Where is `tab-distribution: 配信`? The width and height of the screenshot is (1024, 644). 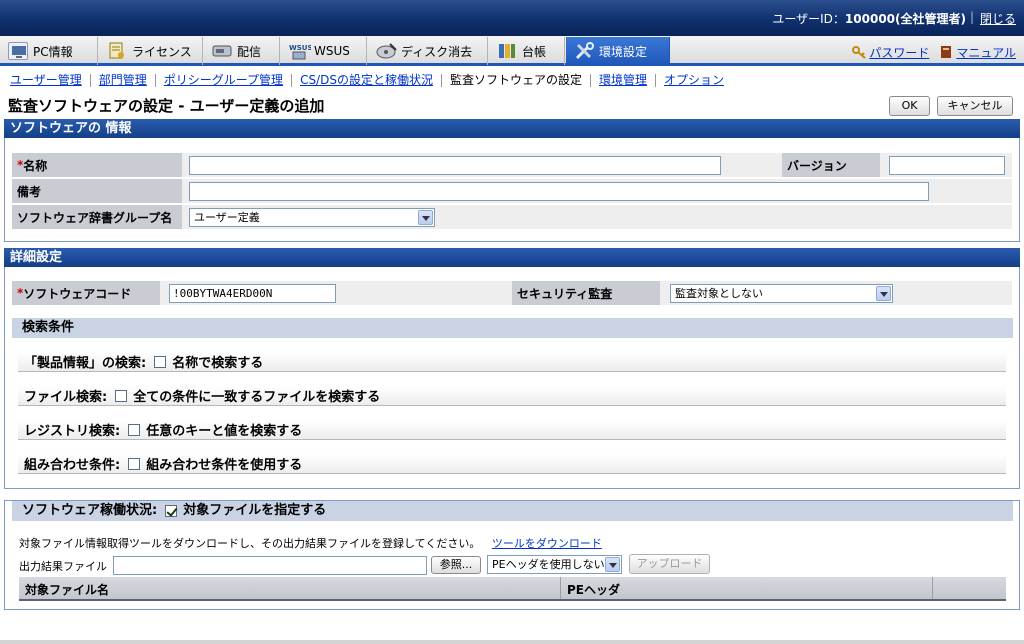
tab-distribution: 配信 is located at coordinates (242, 51).